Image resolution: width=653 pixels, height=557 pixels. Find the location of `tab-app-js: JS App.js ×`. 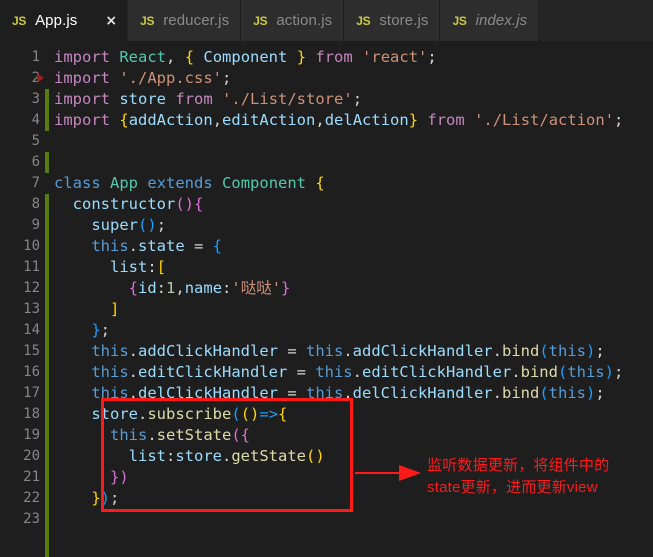

tab-app-js: JS App.js × is located at coordinates (64, 20).